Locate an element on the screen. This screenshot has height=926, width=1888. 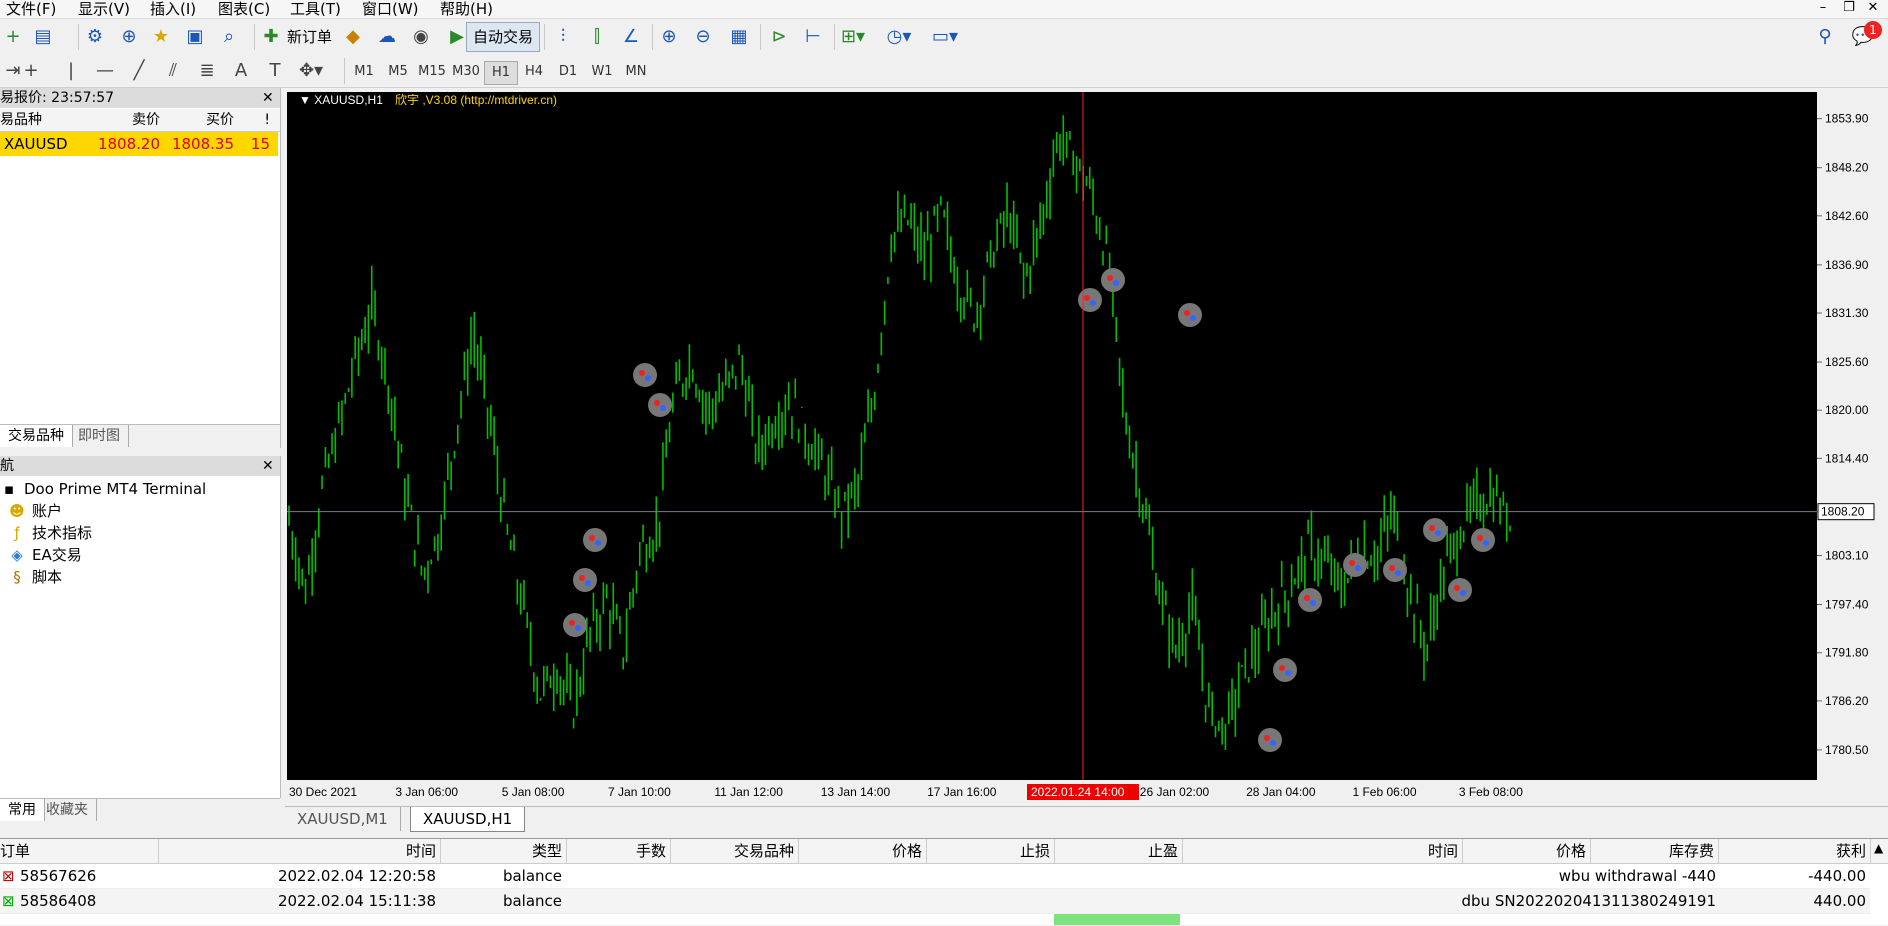
signals-icon: ☁ is located at coordinates (387, 37).